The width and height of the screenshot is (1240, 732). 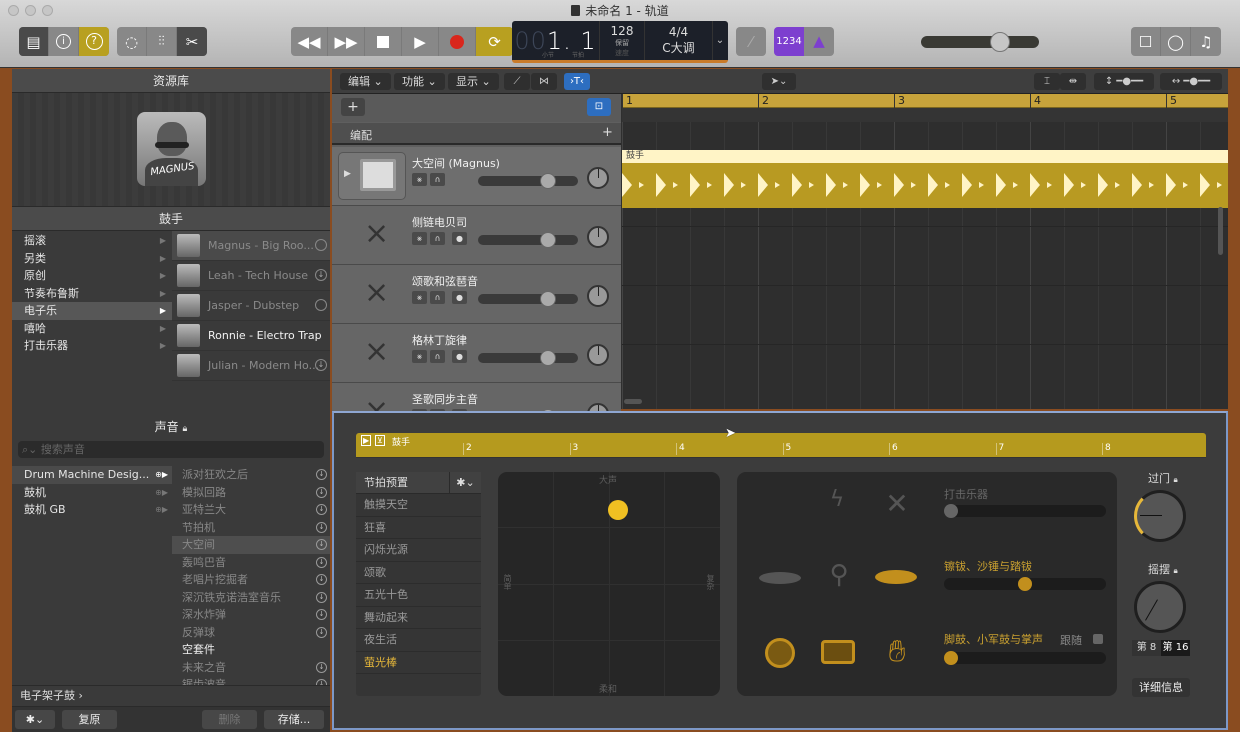 I want to click on fit-horizontal-button: ⇹, so click(x=1073, y=81).